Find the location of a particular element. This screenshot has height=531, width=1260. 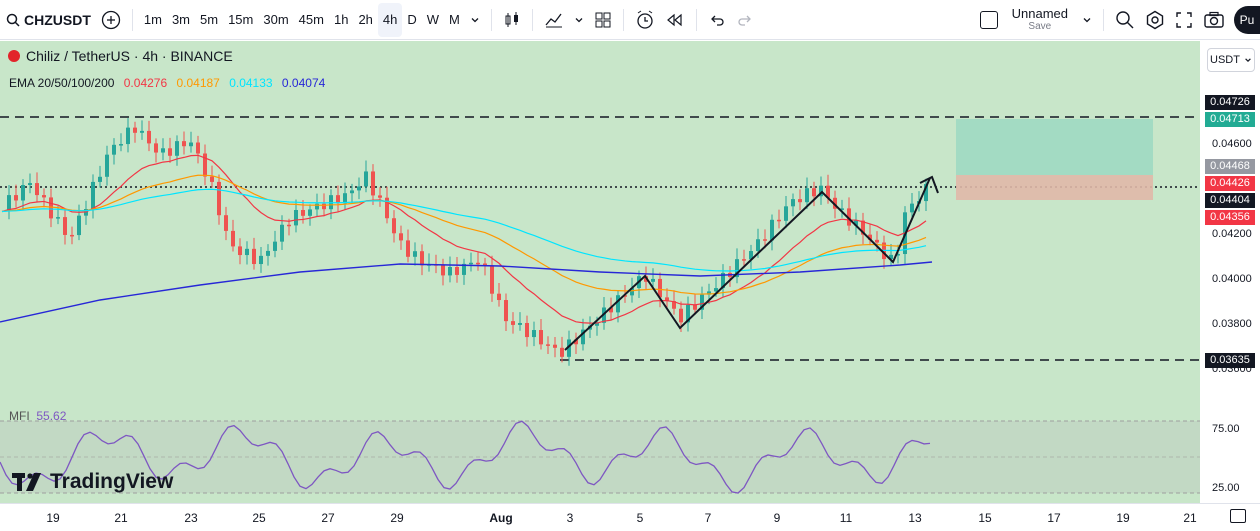

ema-value-2: 0.04133 is located at coordinates (249, 83).